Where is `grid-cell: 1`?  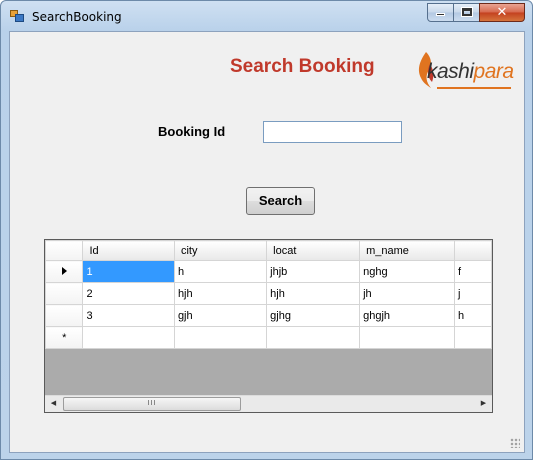
grid-cell: 1 is located at coordinates (128, 271).